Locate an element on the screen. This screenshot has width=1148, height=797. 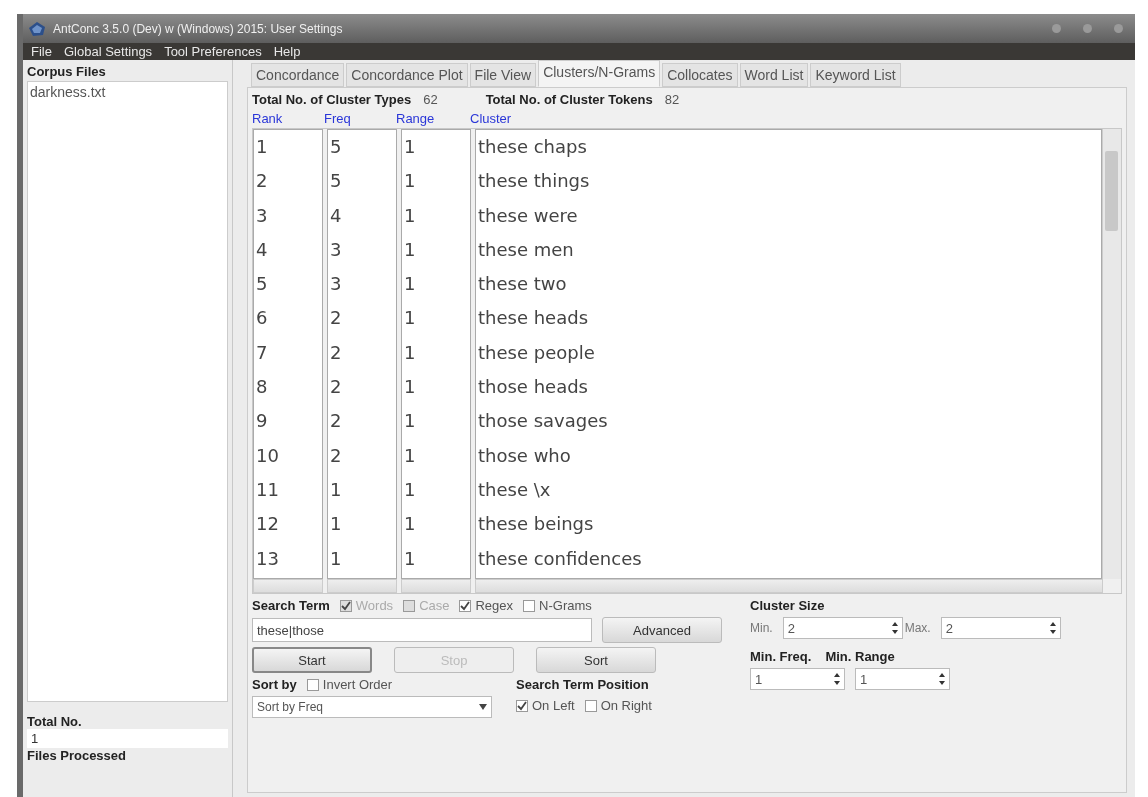
total-value: 82 is located at coordinates (672, 99).